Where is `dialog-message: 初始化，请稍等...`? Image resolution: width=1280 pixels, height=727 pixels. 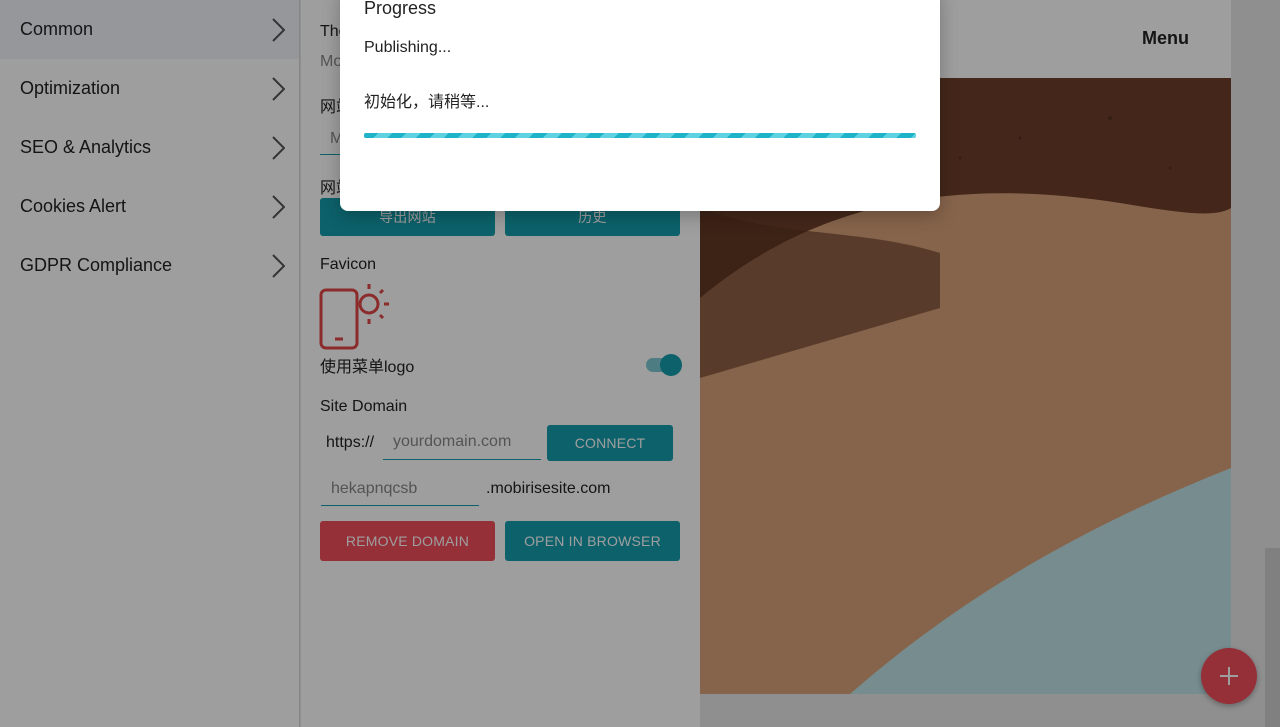
dialog-message: 初始化，请稍等... is located at coordinates (427, 102).